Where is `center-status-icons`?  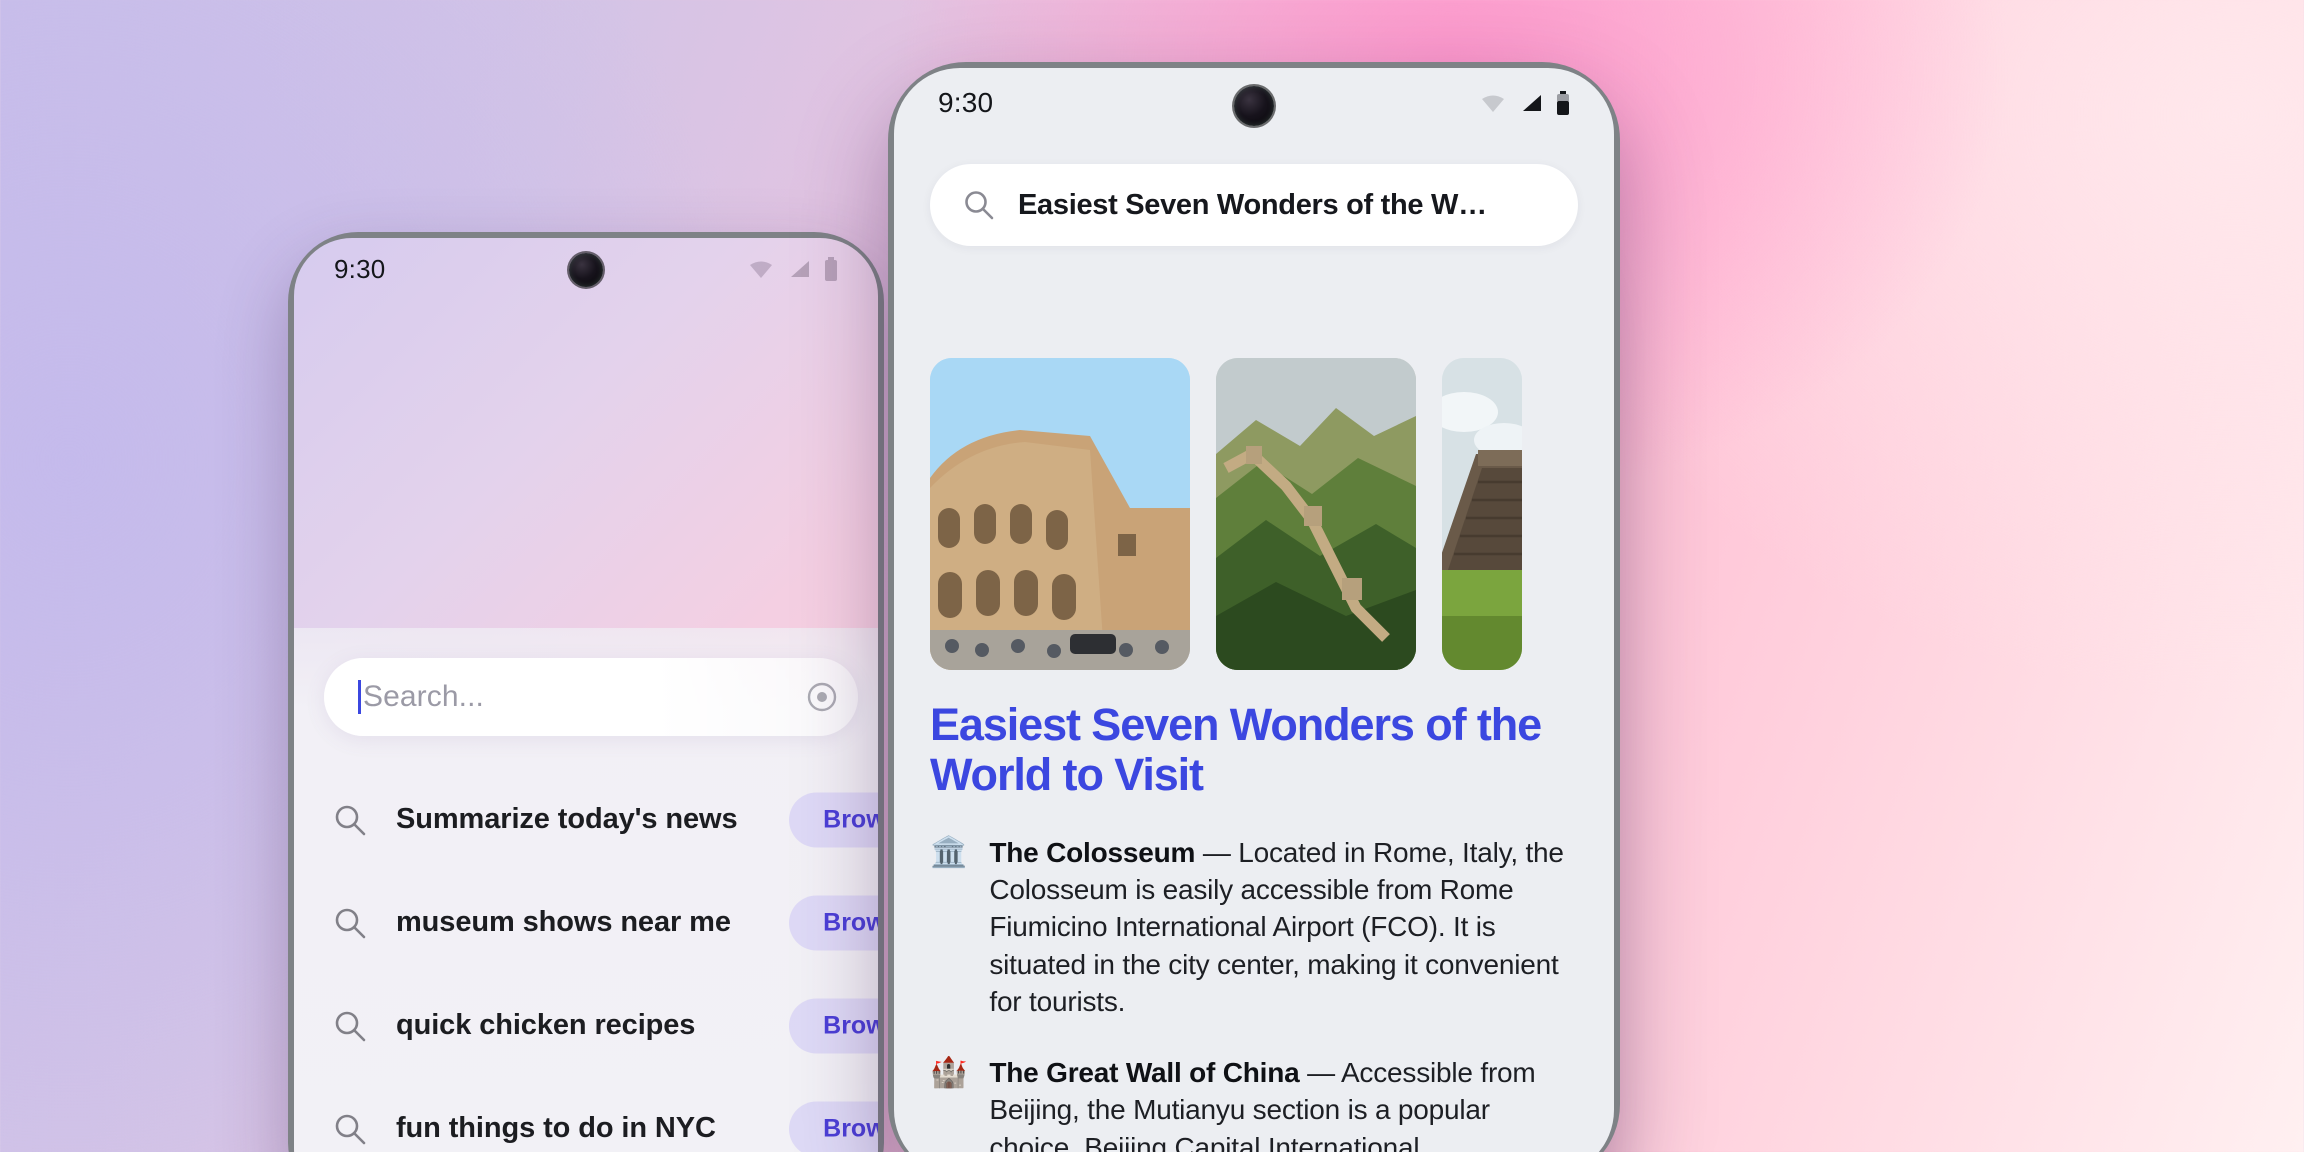 center-status-icons is located at coordinates (1525, 103).